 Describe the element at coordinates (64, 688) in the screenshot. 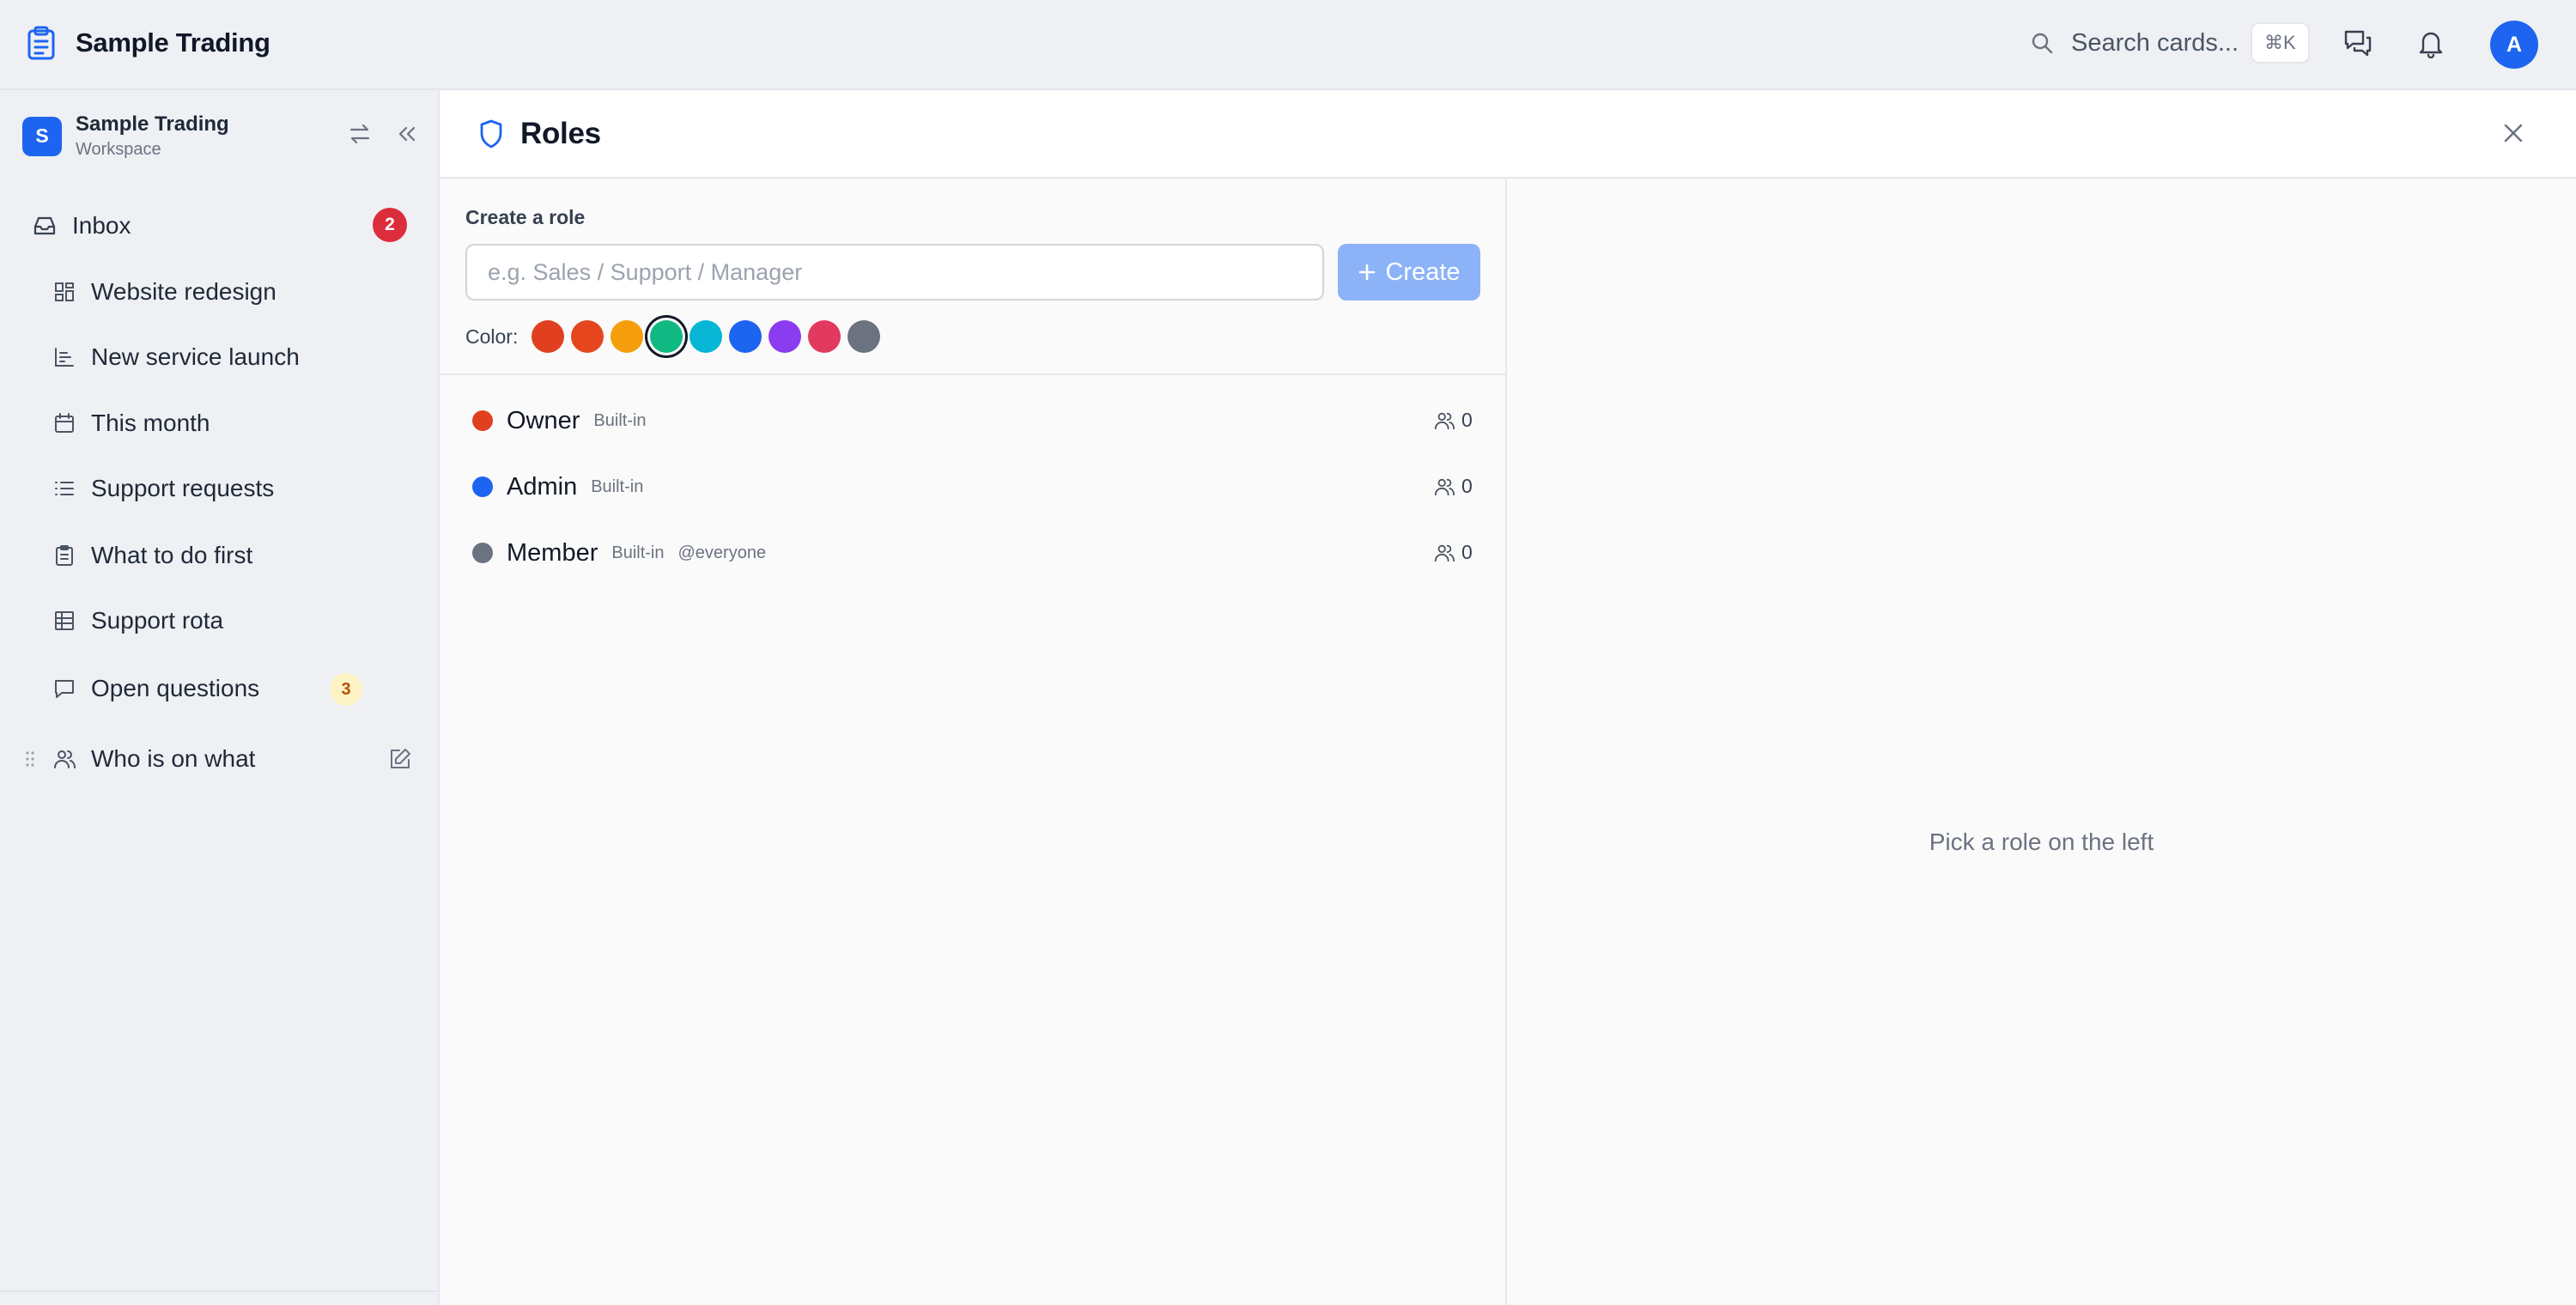

I see `chat-icon` at that location.